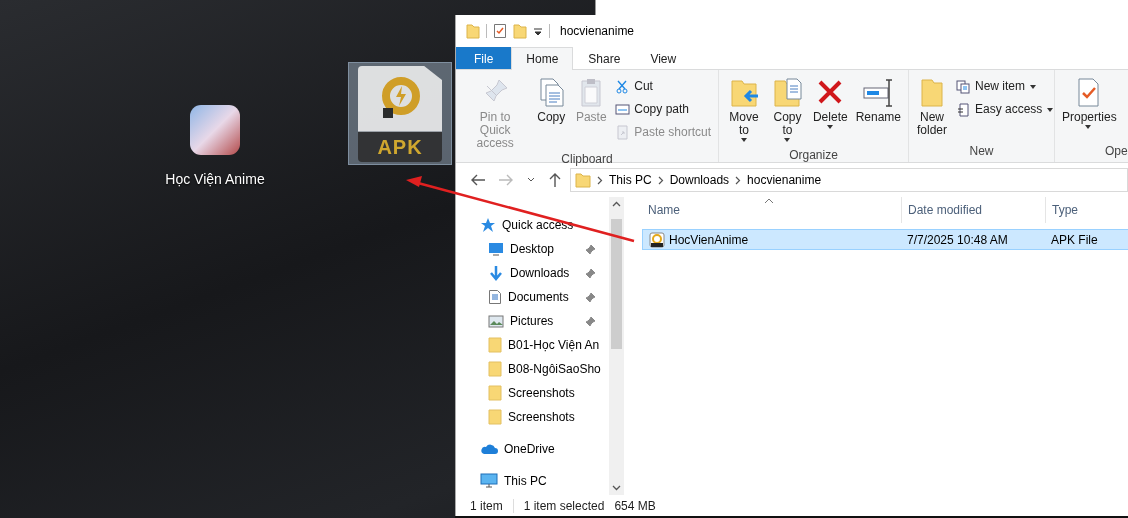 The image size is (1128, 518). Describe the element at coordinates (616, 488) in the screenshot. I see `scroll-down-icon` at that location.